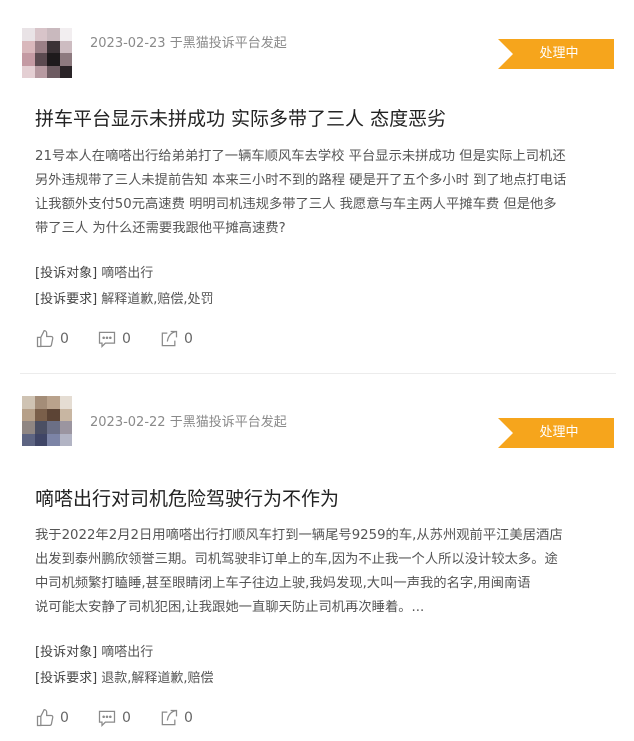 The image size is (634, 741). What do you see at coordinates (128, 422) in the screenshot?
I see `post-date: 2023-02-22` at bounding box center [128, 422].